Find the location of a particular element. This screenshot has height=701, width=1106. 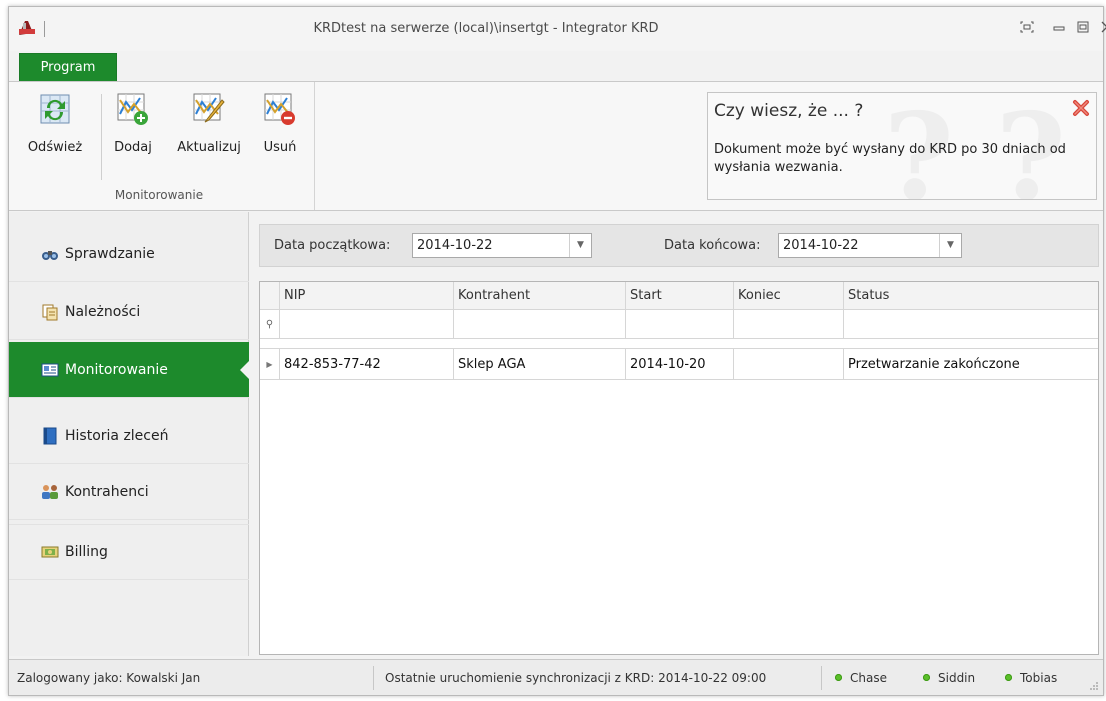

filter-cell-status is located at coordinates (971, 324).